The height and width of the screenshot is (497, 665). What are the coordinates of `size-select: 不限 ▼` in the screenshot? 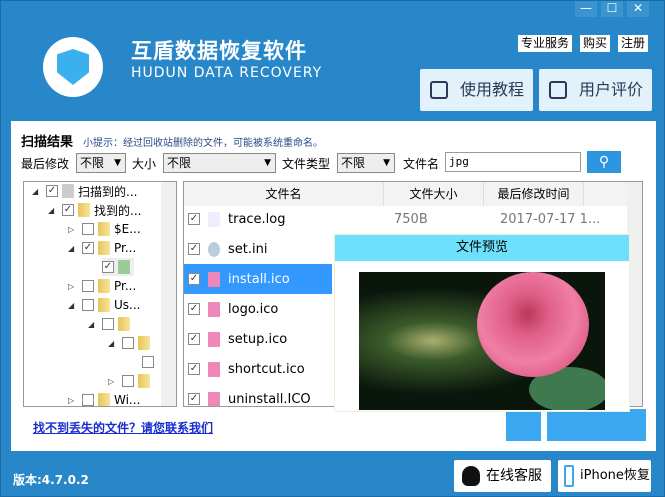 It's located at (219, 163).